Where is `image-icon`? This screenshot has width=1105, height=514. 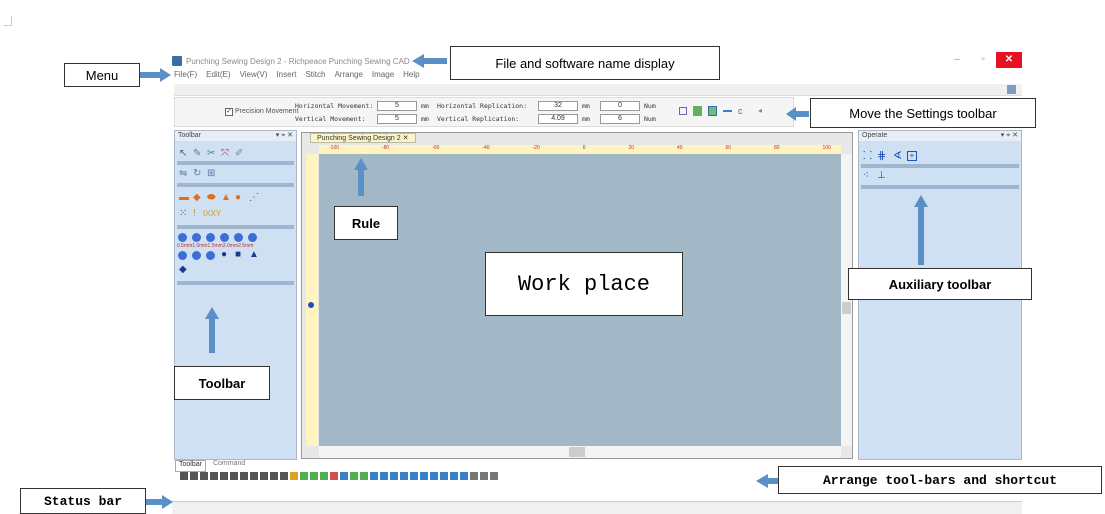 image-icon is located at coordinates (697, 111).